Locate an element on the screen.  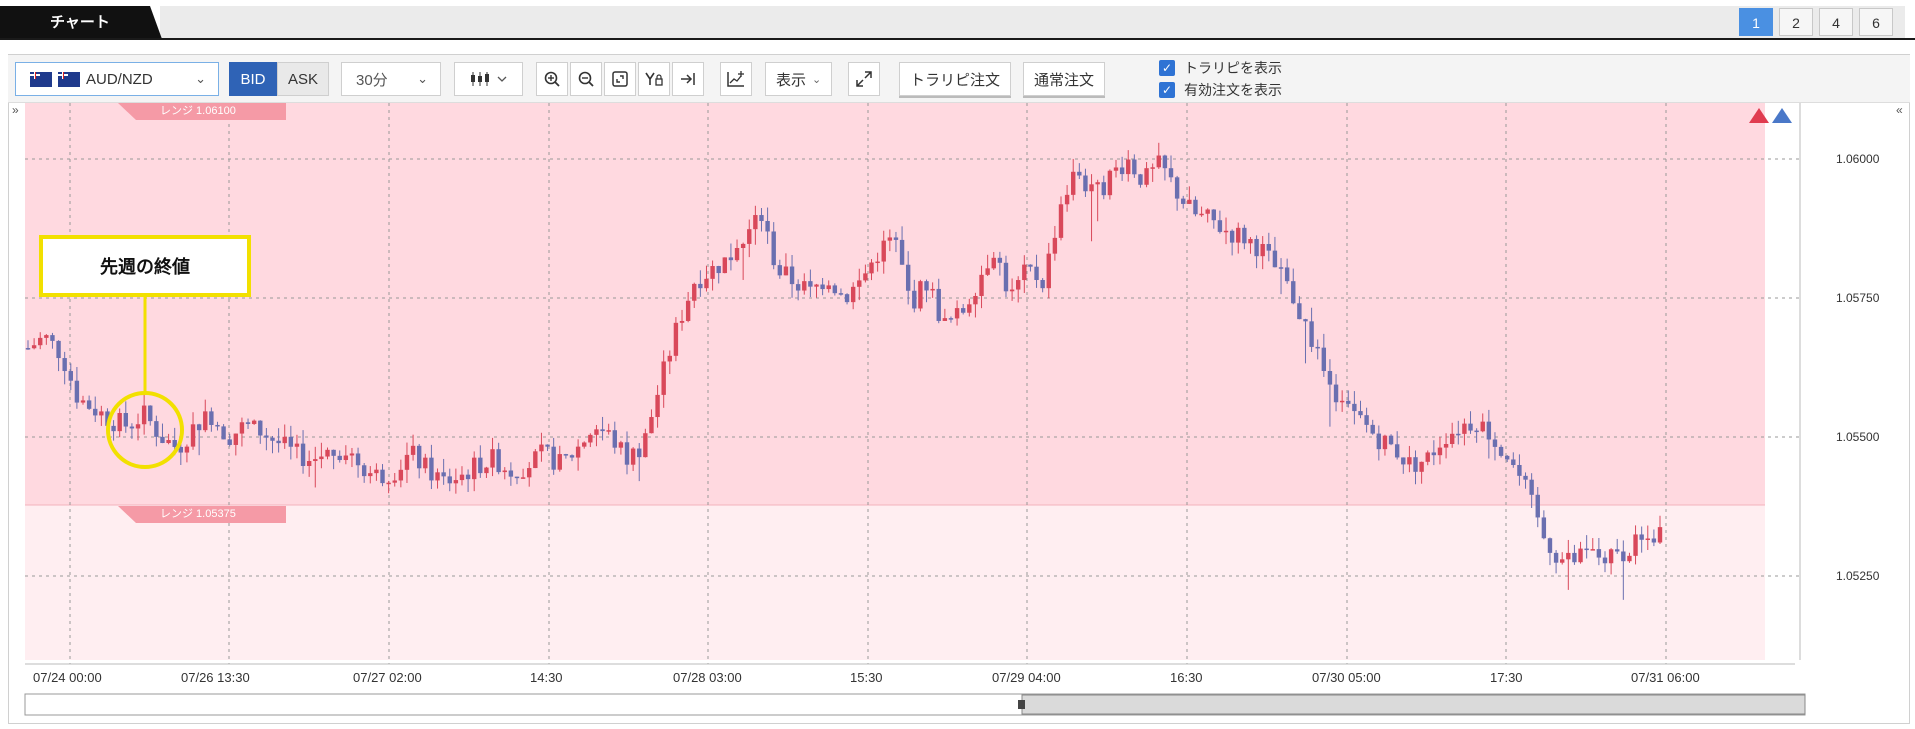
y-tick-label: 1.05500 is located at coordinates (1858, 437).